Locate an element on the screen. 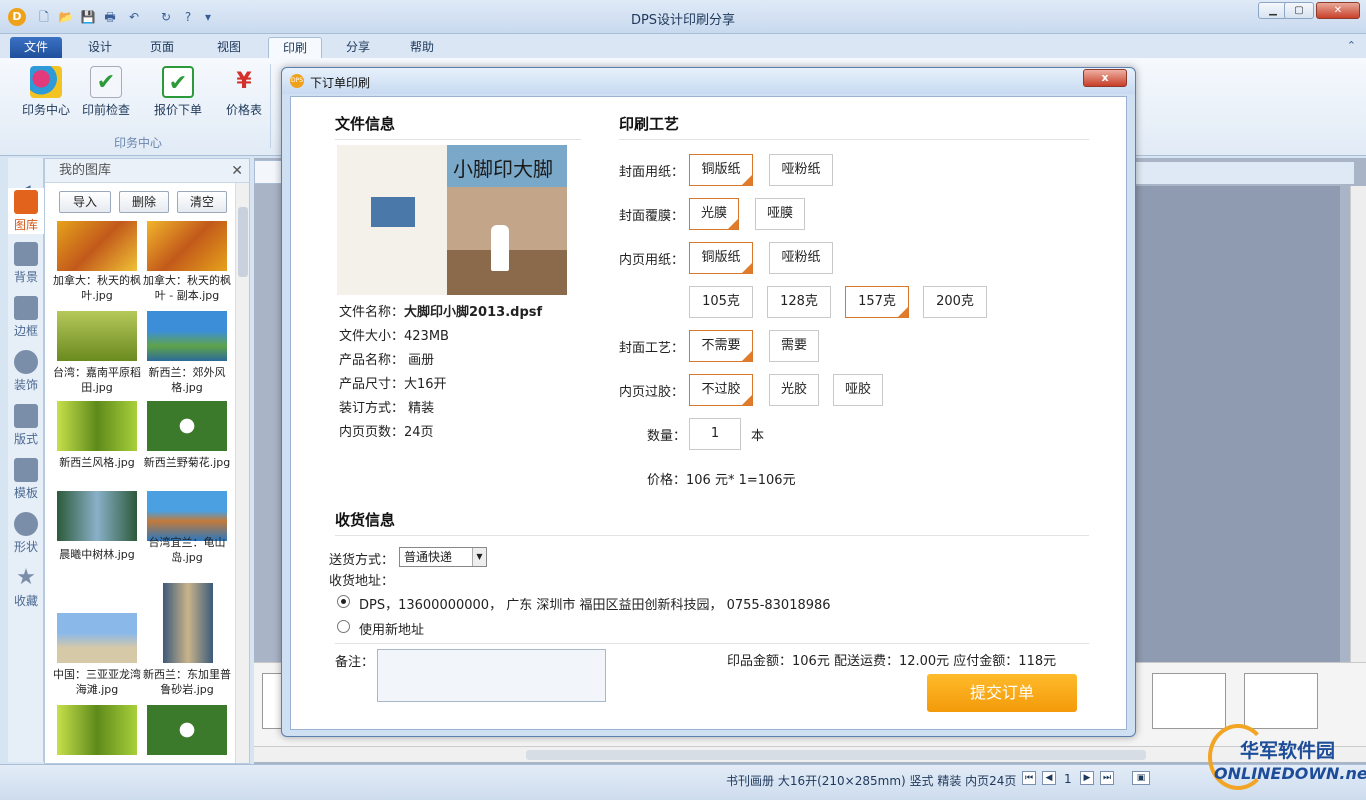 The height and width of the screenshot is (800, 1366). print-center-label: 印务中心 is located at coordinates (45, 110).